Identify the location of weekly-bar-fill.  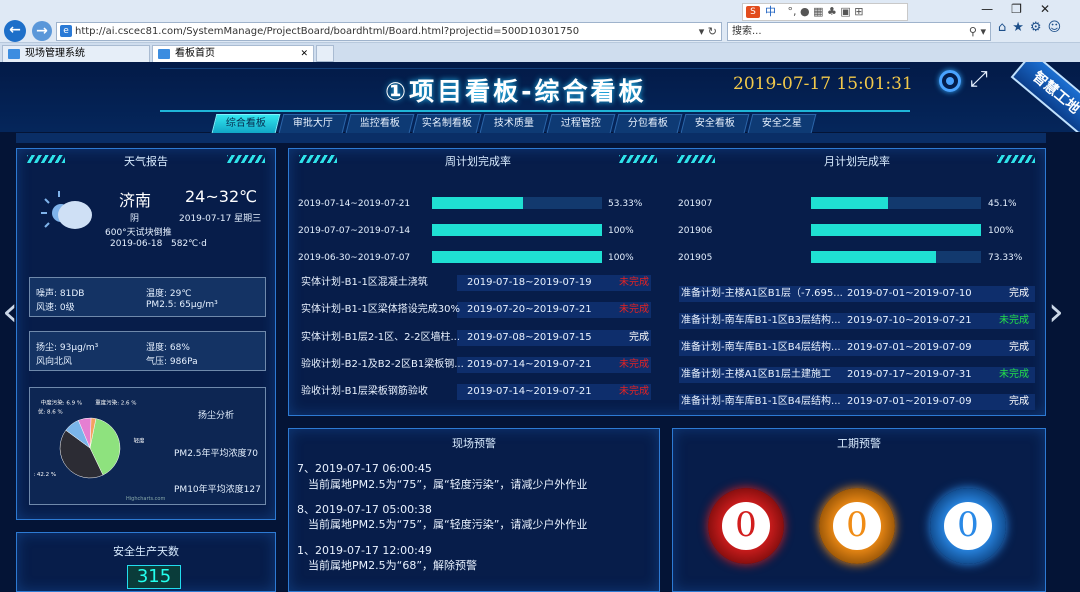
(477, 203).